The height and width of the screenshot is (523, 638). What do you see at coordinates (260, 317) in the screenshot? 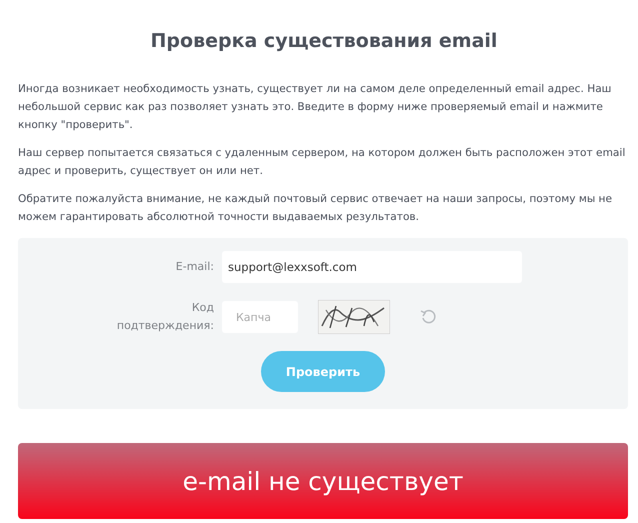
I see `captcha-field: Капча` at bounding box center [260, 317].